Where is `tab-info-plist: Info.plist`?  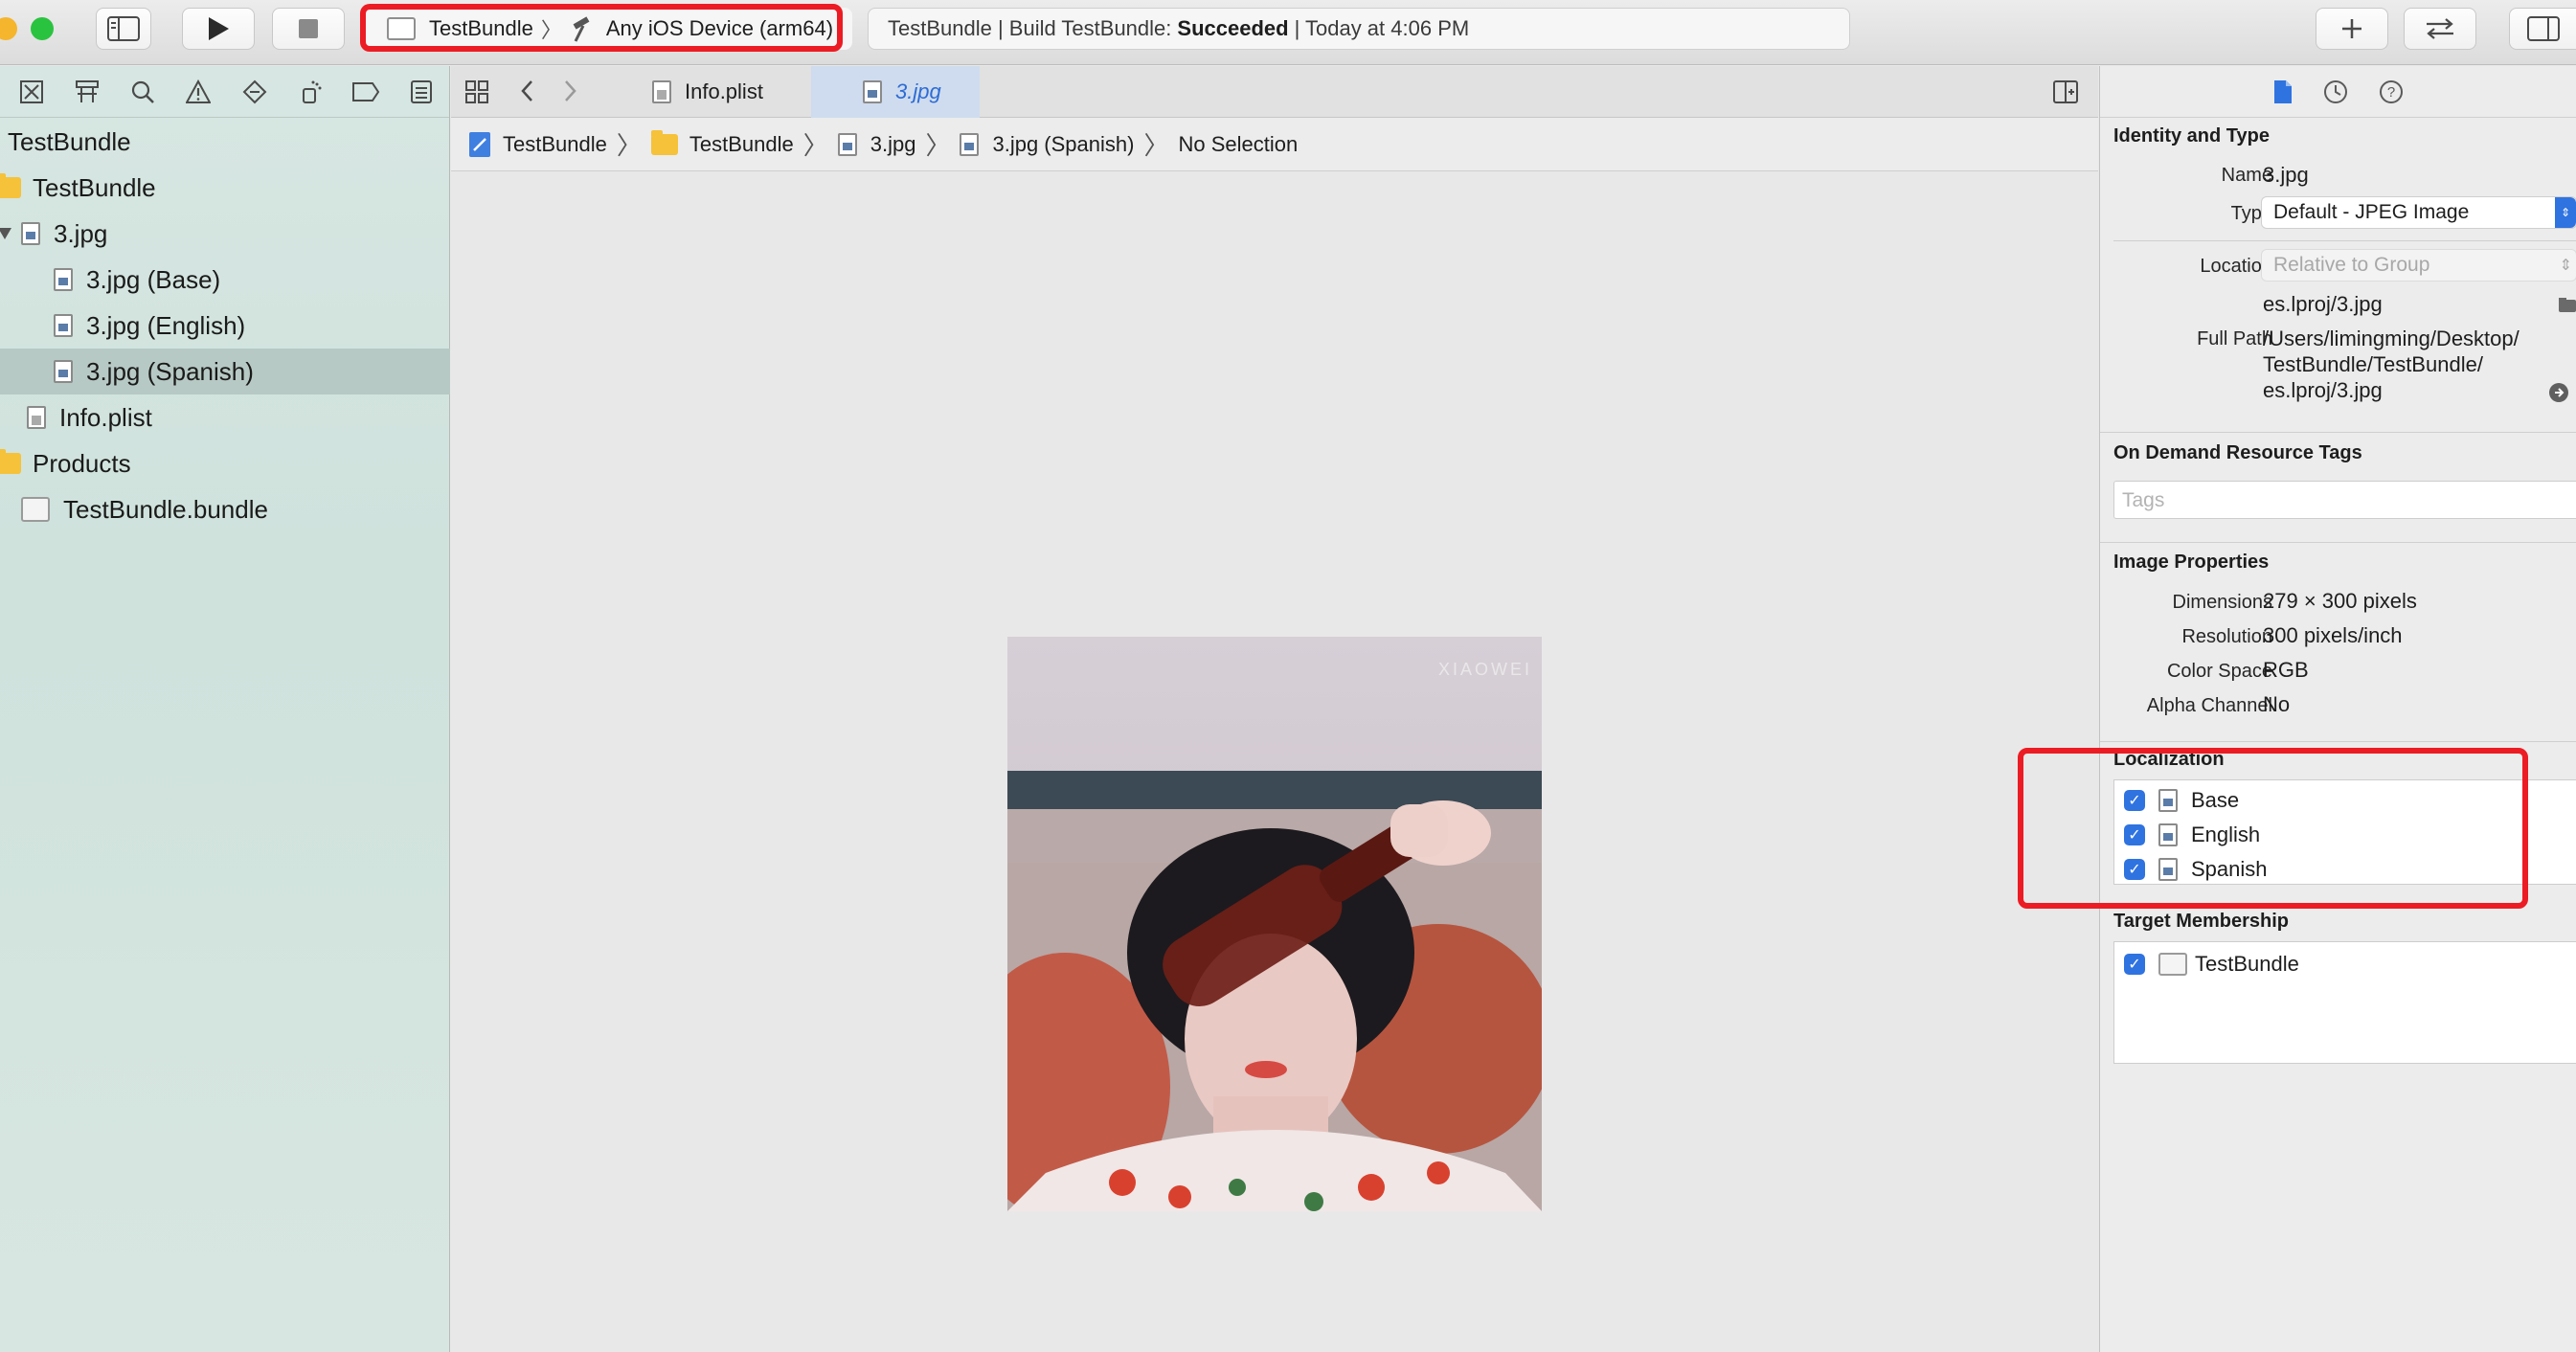
tab-info-plist: Info.plist is located at coordinates (713, 92).